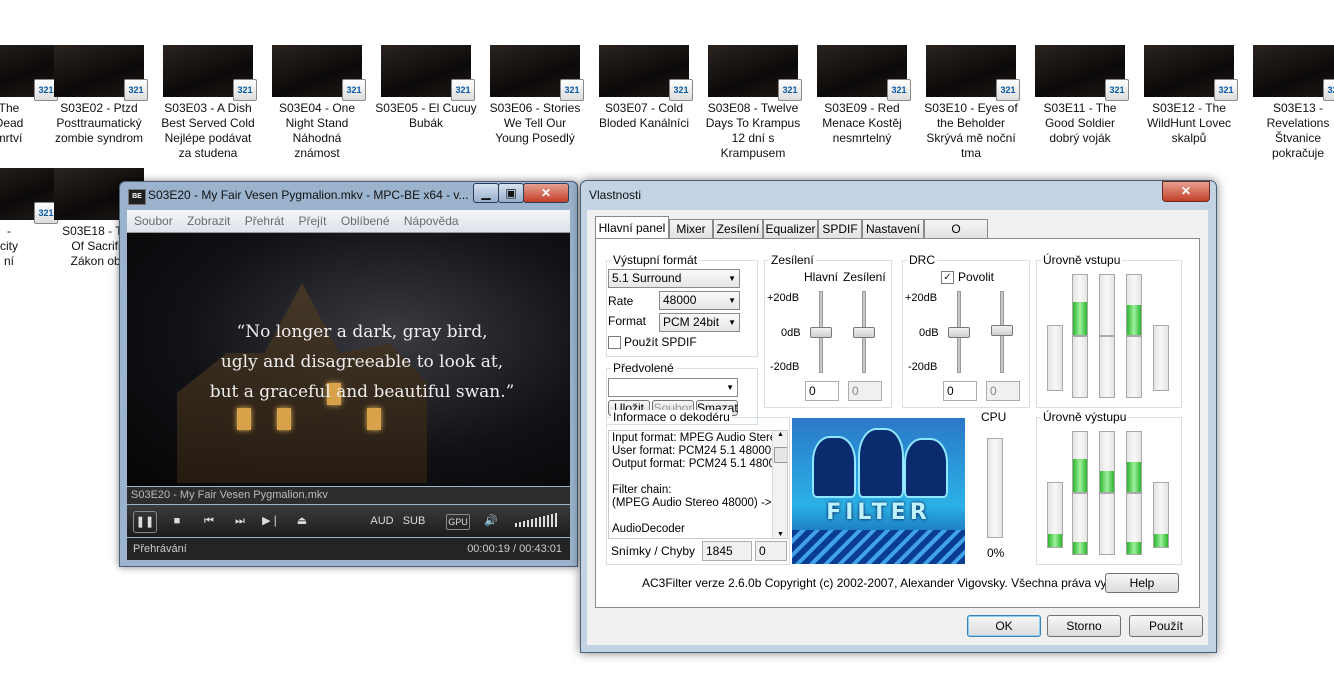  I want to click on tab-about: O programu, so click(956, 236).